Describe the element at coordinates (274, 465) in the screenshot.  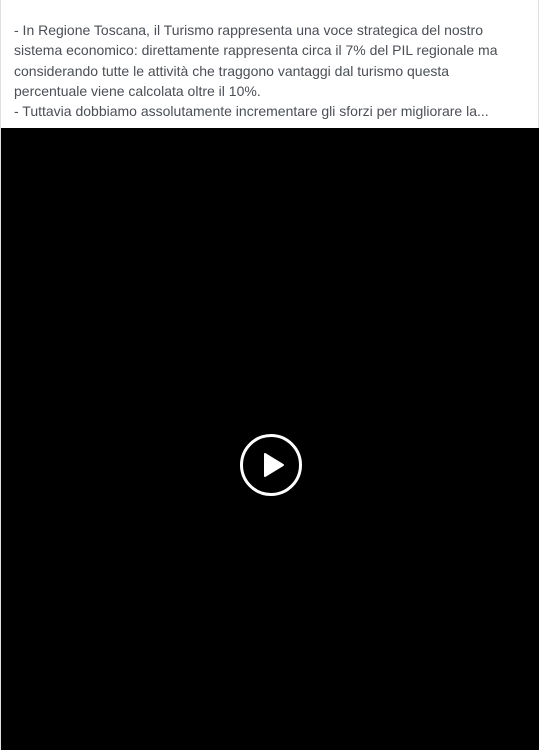
I see `play-icon` at that location.